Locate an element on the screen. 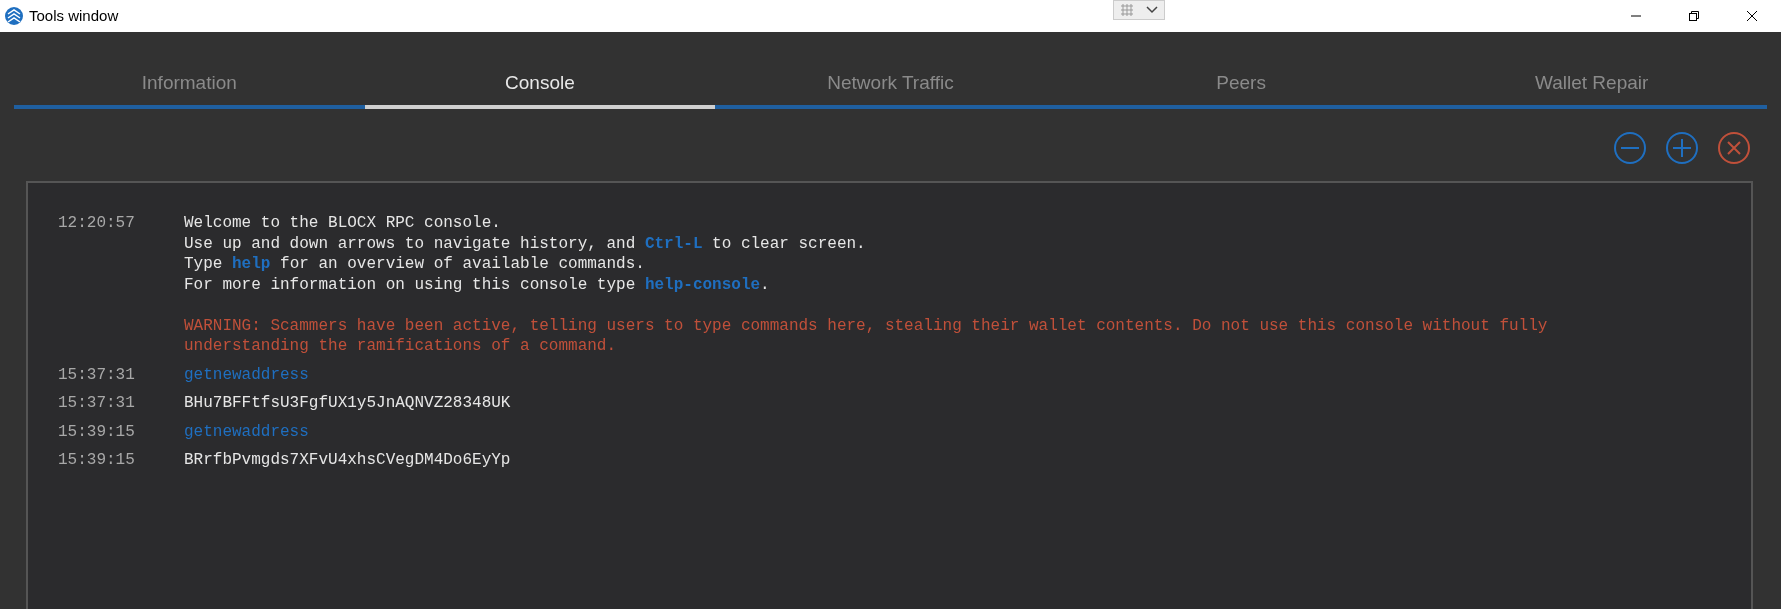  grid-icon is located at coordinates (1126, 10).